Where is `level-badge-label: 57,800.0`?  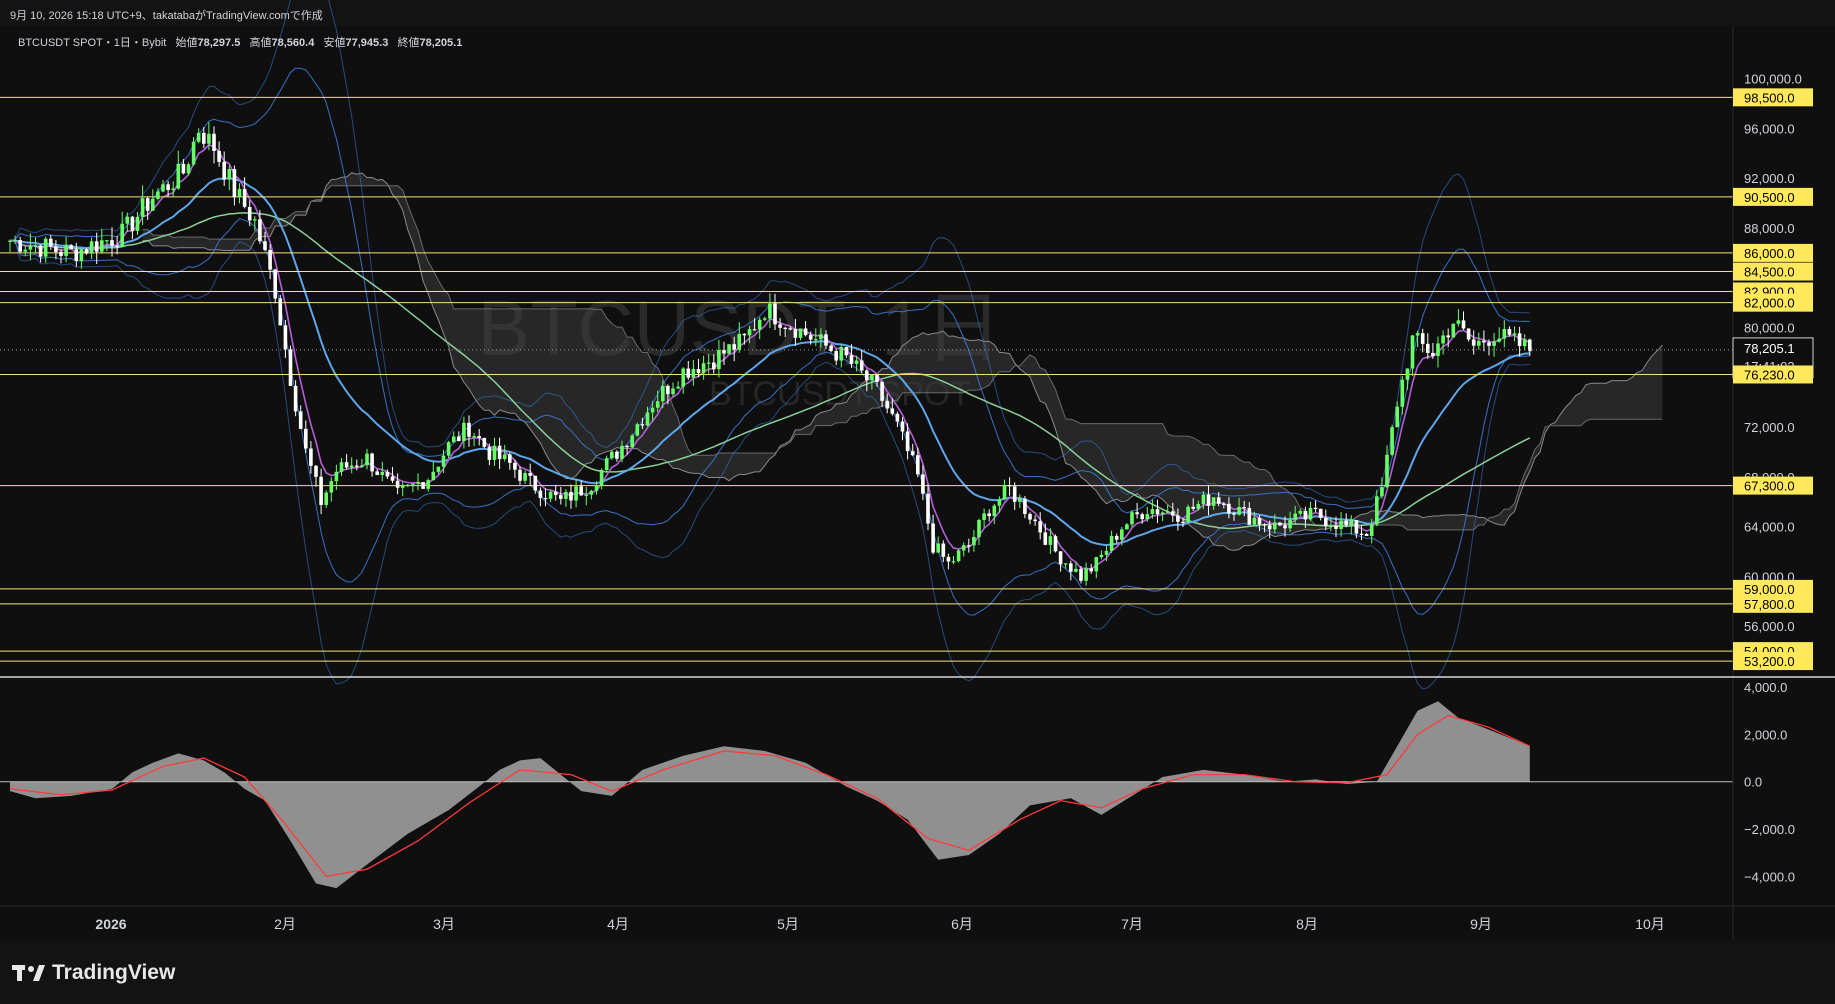
level-badge-label: 57,800.0 is located at coordinates (1769, 604).